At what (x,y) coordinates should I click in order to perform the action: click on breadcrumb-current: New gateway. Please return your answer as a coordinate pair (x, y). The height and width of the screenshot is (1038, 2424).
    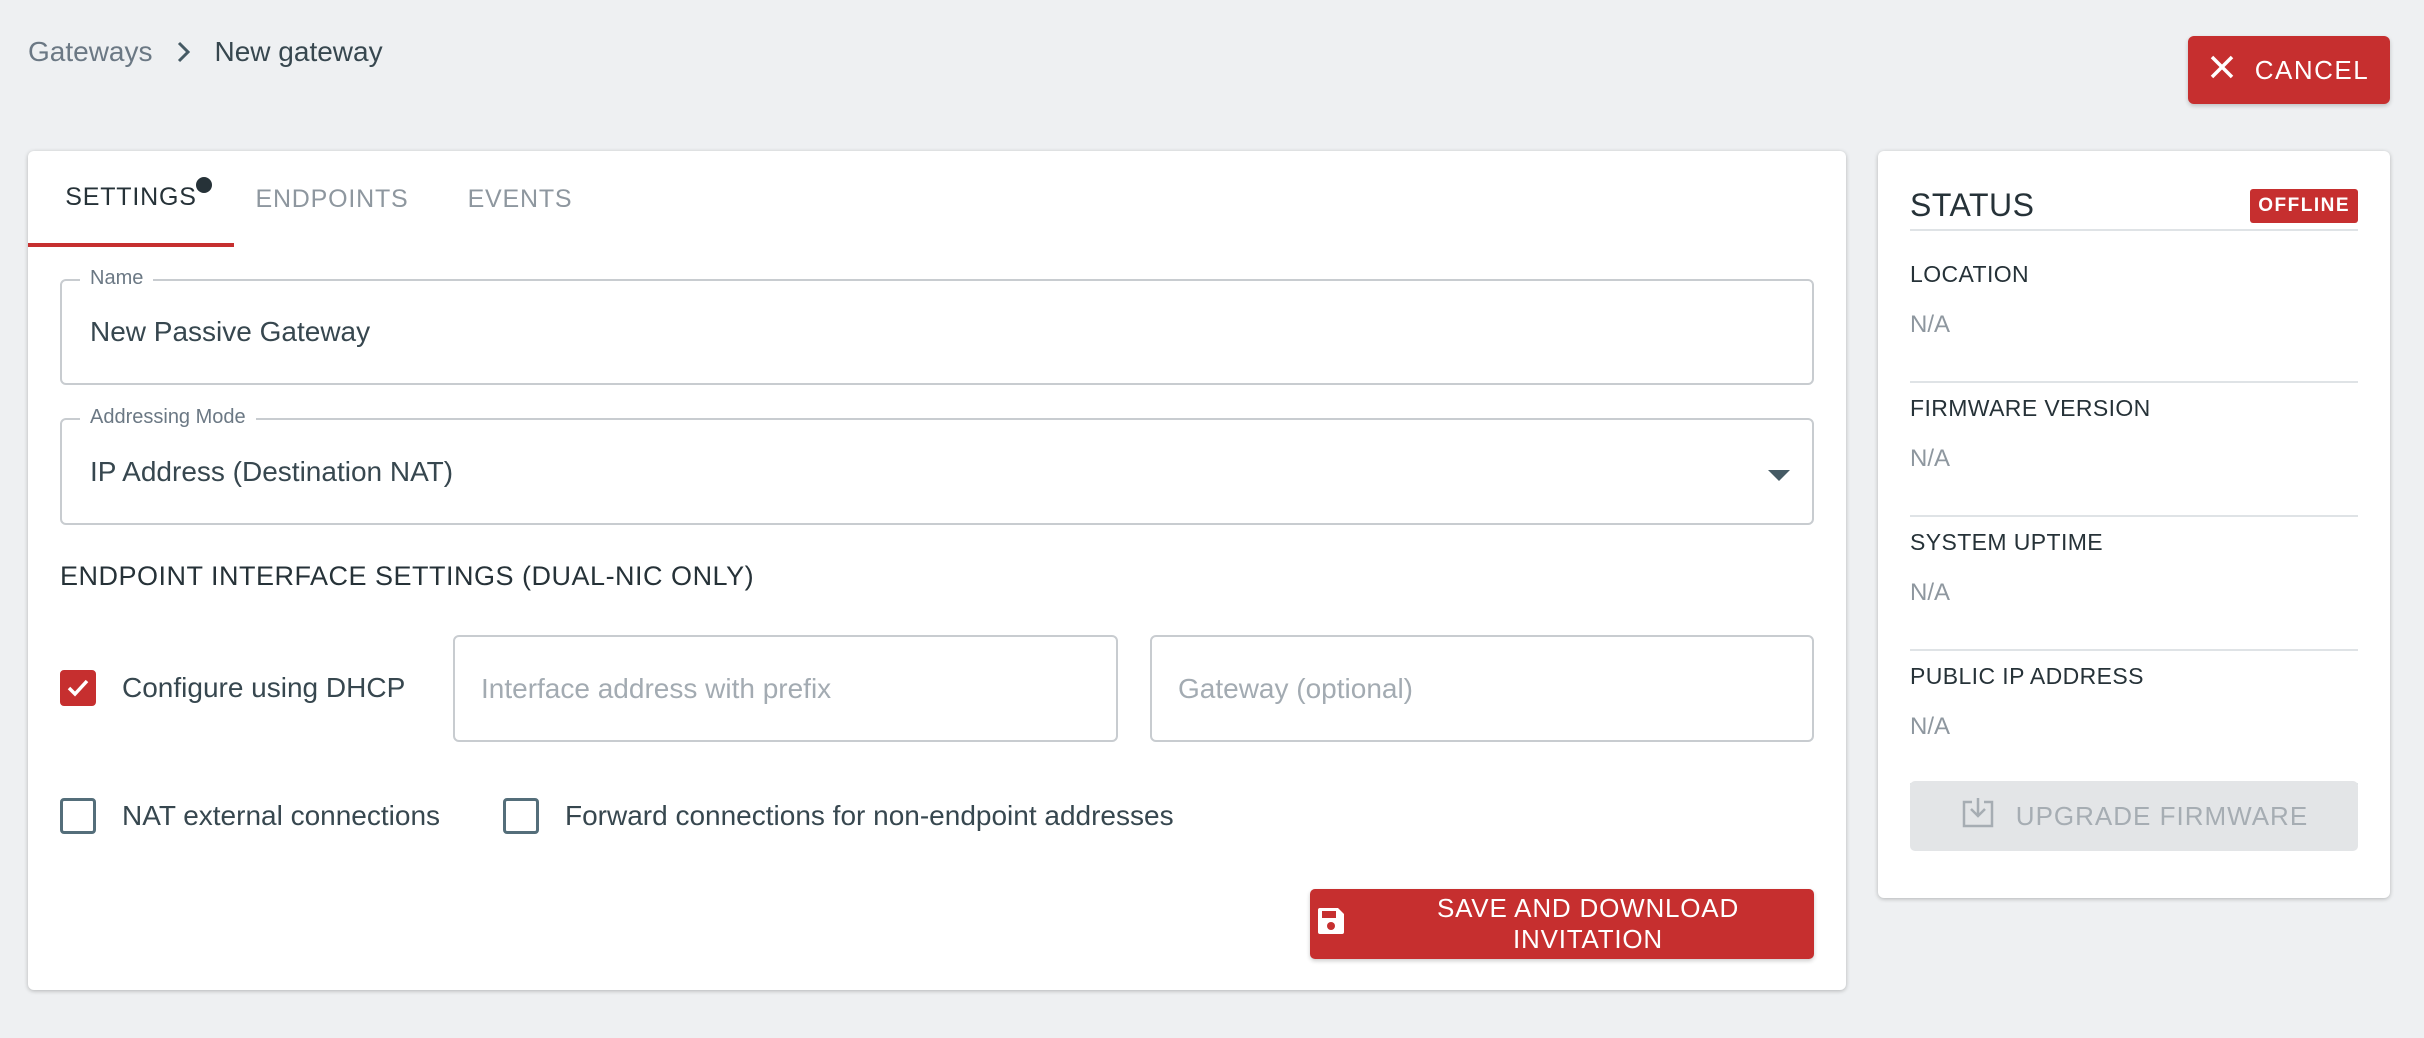
    Looking at the image, I should click on (298, 51).